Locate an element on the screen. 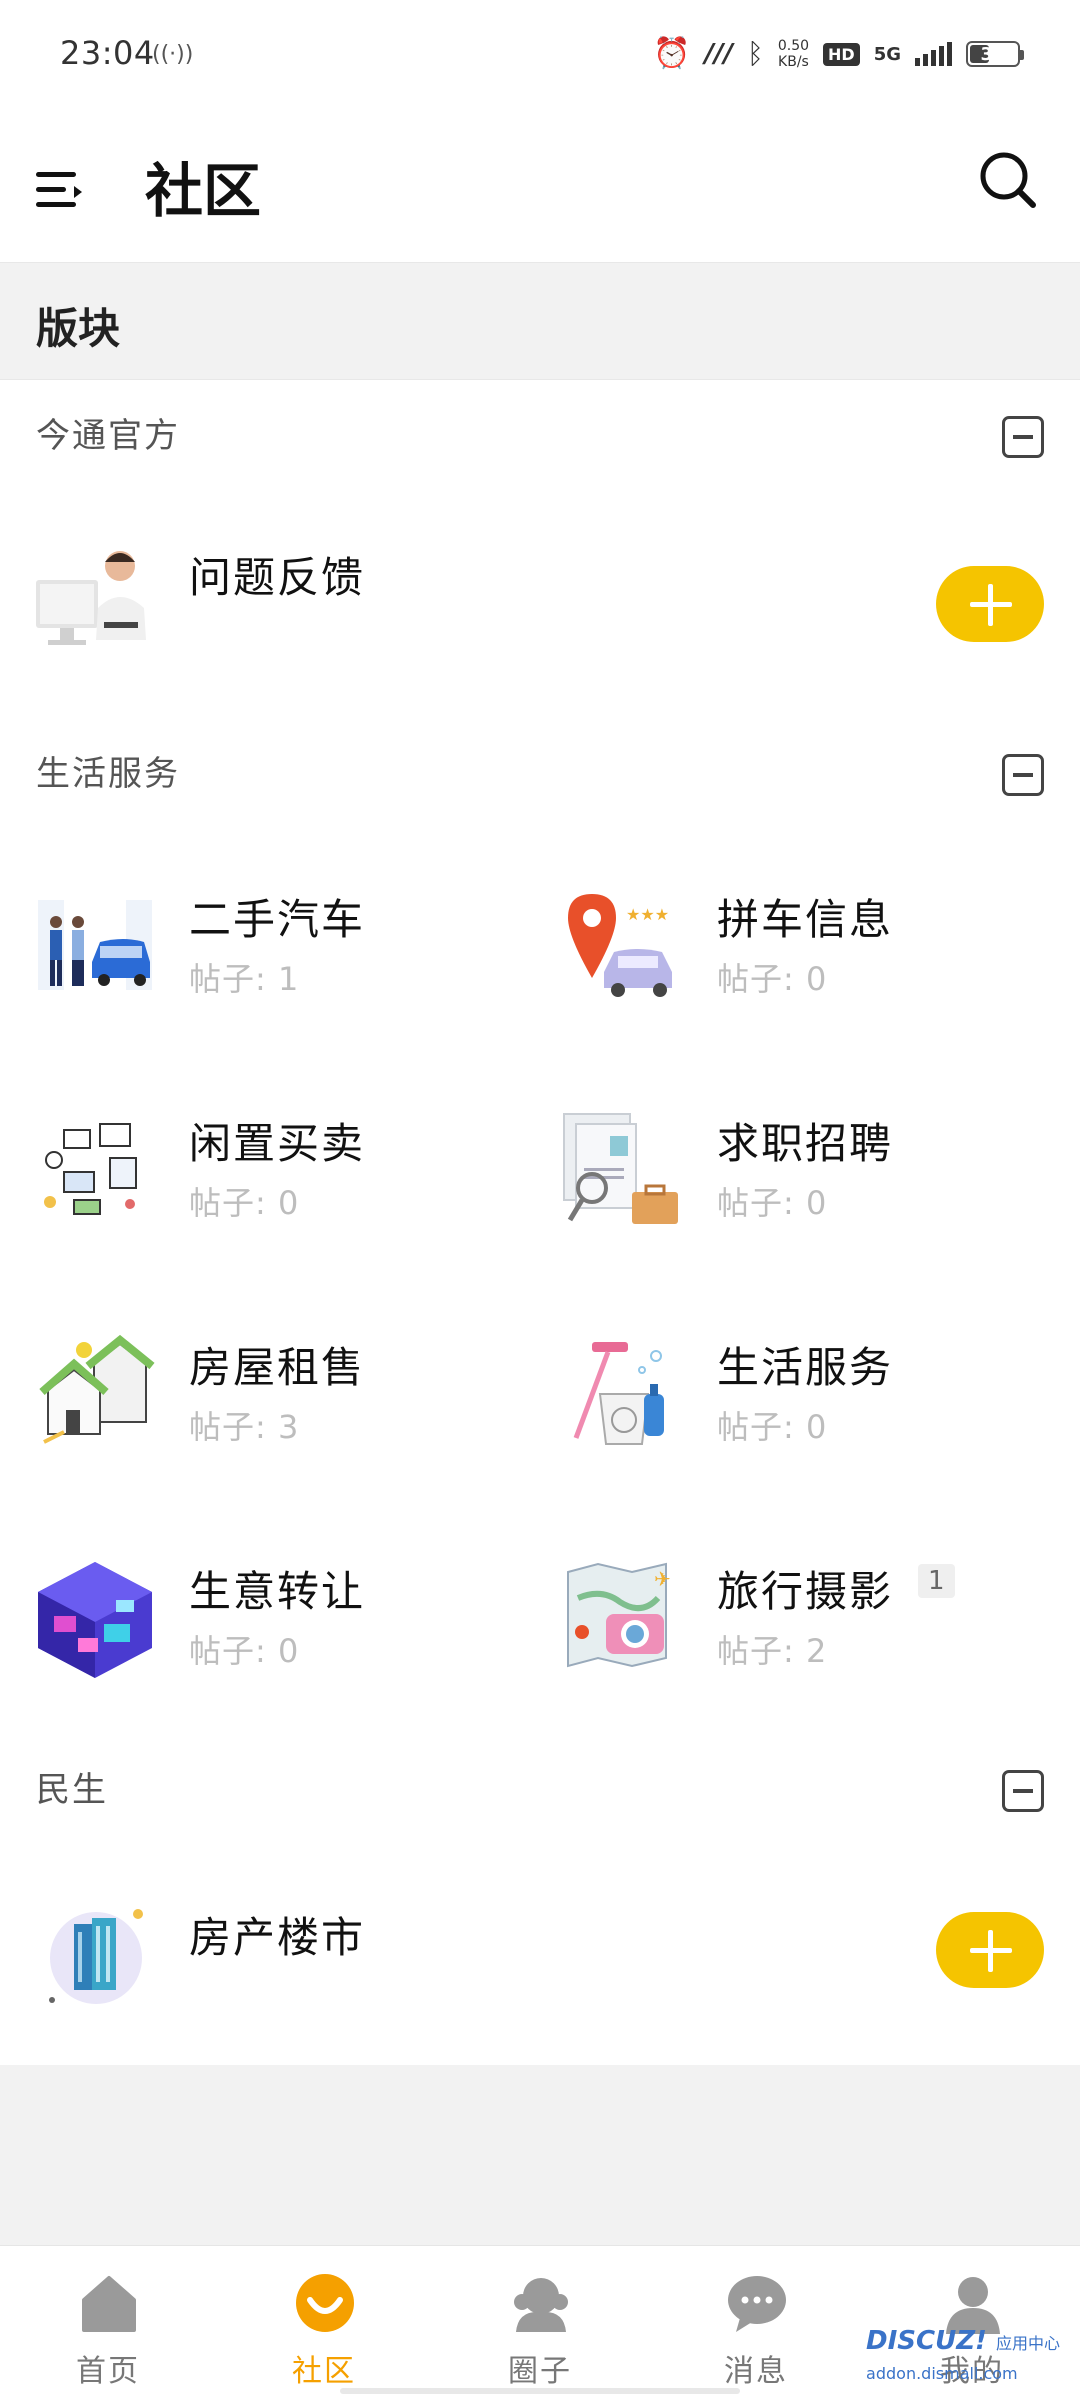  tab-circles: 圈子 is located at coordinates (540, 2323).